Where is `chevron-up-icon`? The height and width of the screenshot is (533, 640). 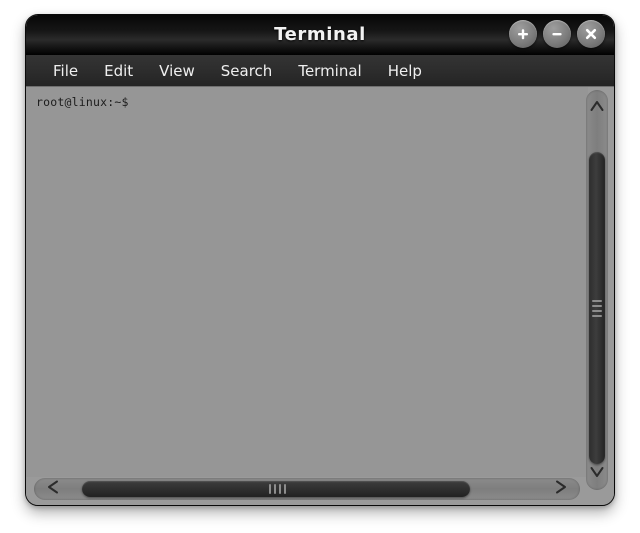 chevron-up-icon is located at coordinates (597, 107).